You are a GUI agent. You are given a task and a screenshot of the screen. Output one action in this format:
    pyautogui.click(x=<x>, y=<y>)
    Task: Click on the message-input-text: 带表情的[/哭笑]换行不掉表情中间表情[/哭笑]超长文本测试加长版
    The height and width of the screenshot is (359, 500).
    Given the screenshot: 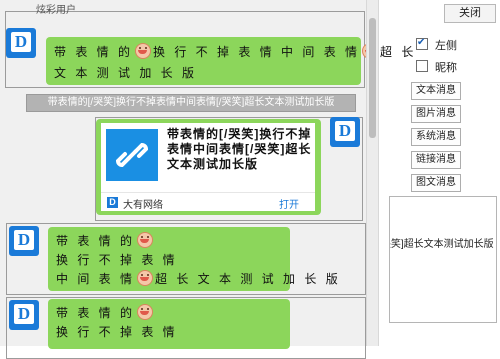 What is the action you would take?
    pyautogui.click(x=442, y=244)
    